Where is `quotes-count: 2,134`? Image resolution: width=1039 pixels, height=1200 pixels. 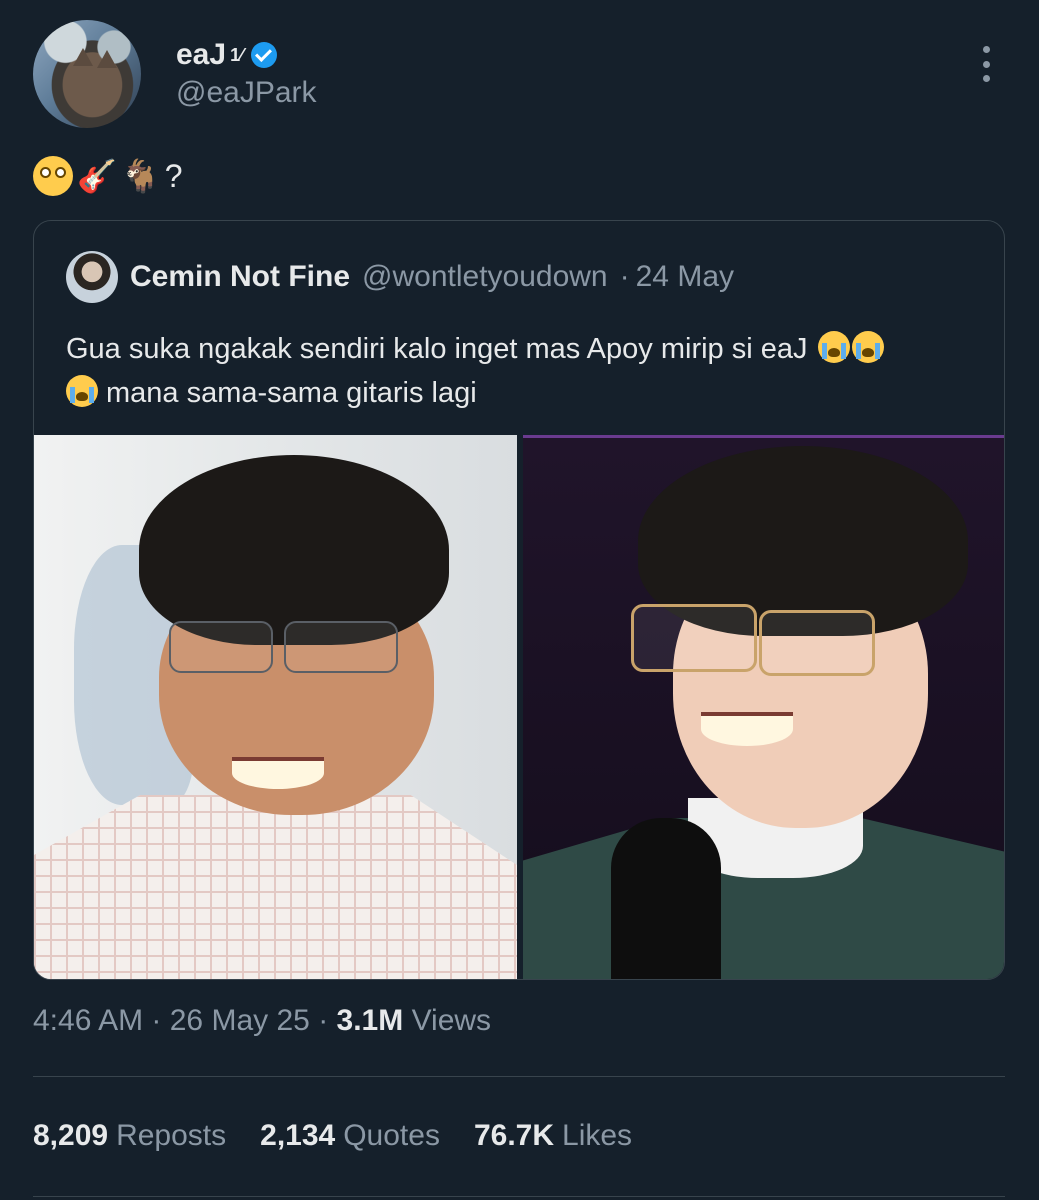
quotes-count: 2,134 is located at coordinates (298, 1135).